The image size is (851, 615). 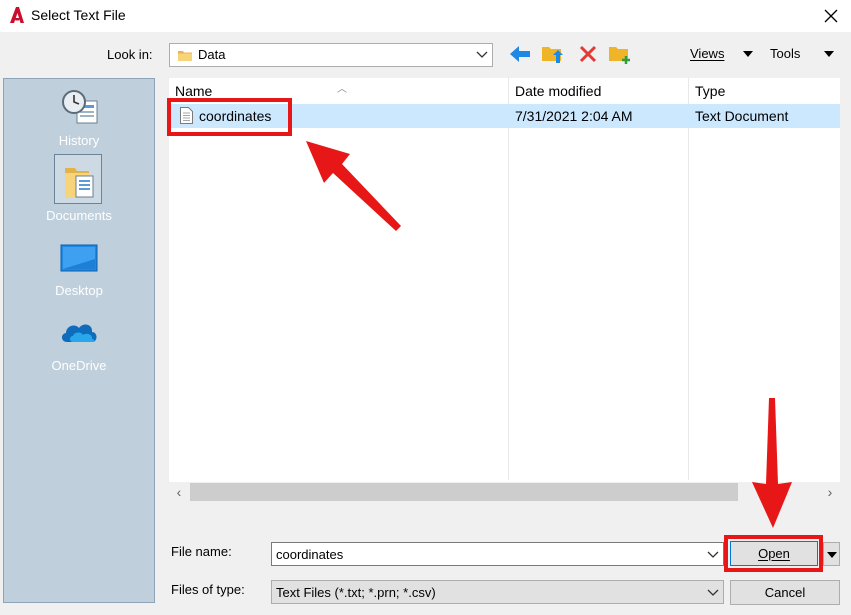 What do you see at coordinates (599, 91) in the screenshot?
I see `column-header-date-modified: Date modified` at bounding box center [599, 91].